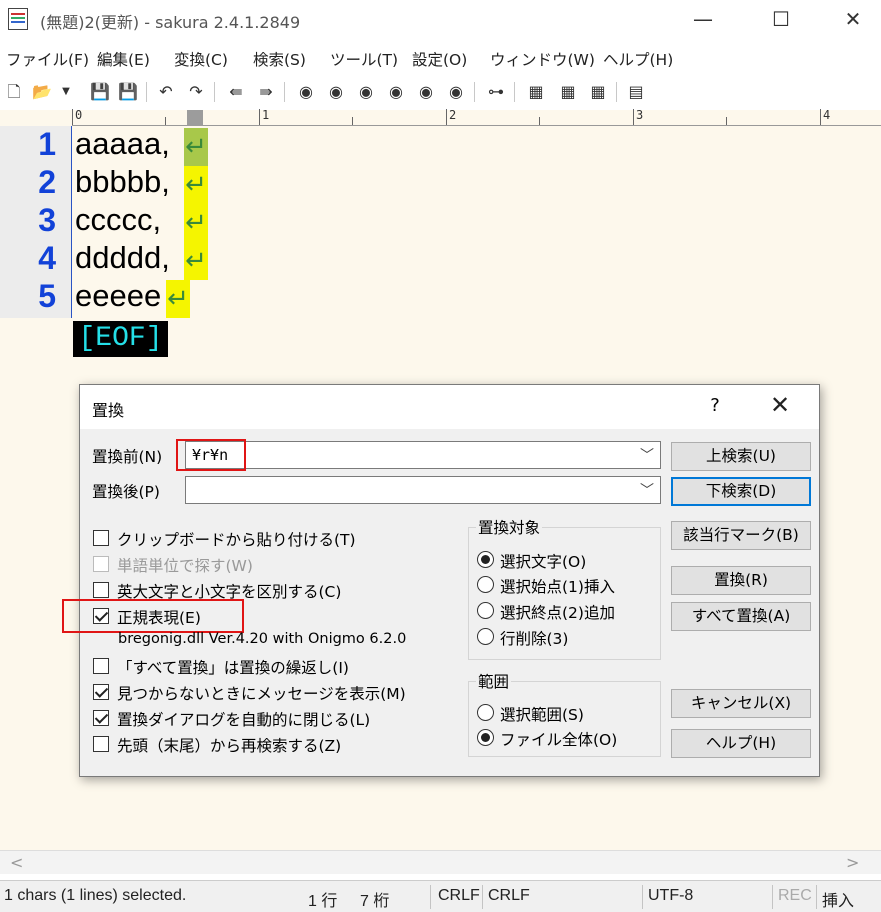 This screenshot has width=881, height=912. I want to click on target-insert-start-label: 選択始点(1)挿入, so click(557, 586).